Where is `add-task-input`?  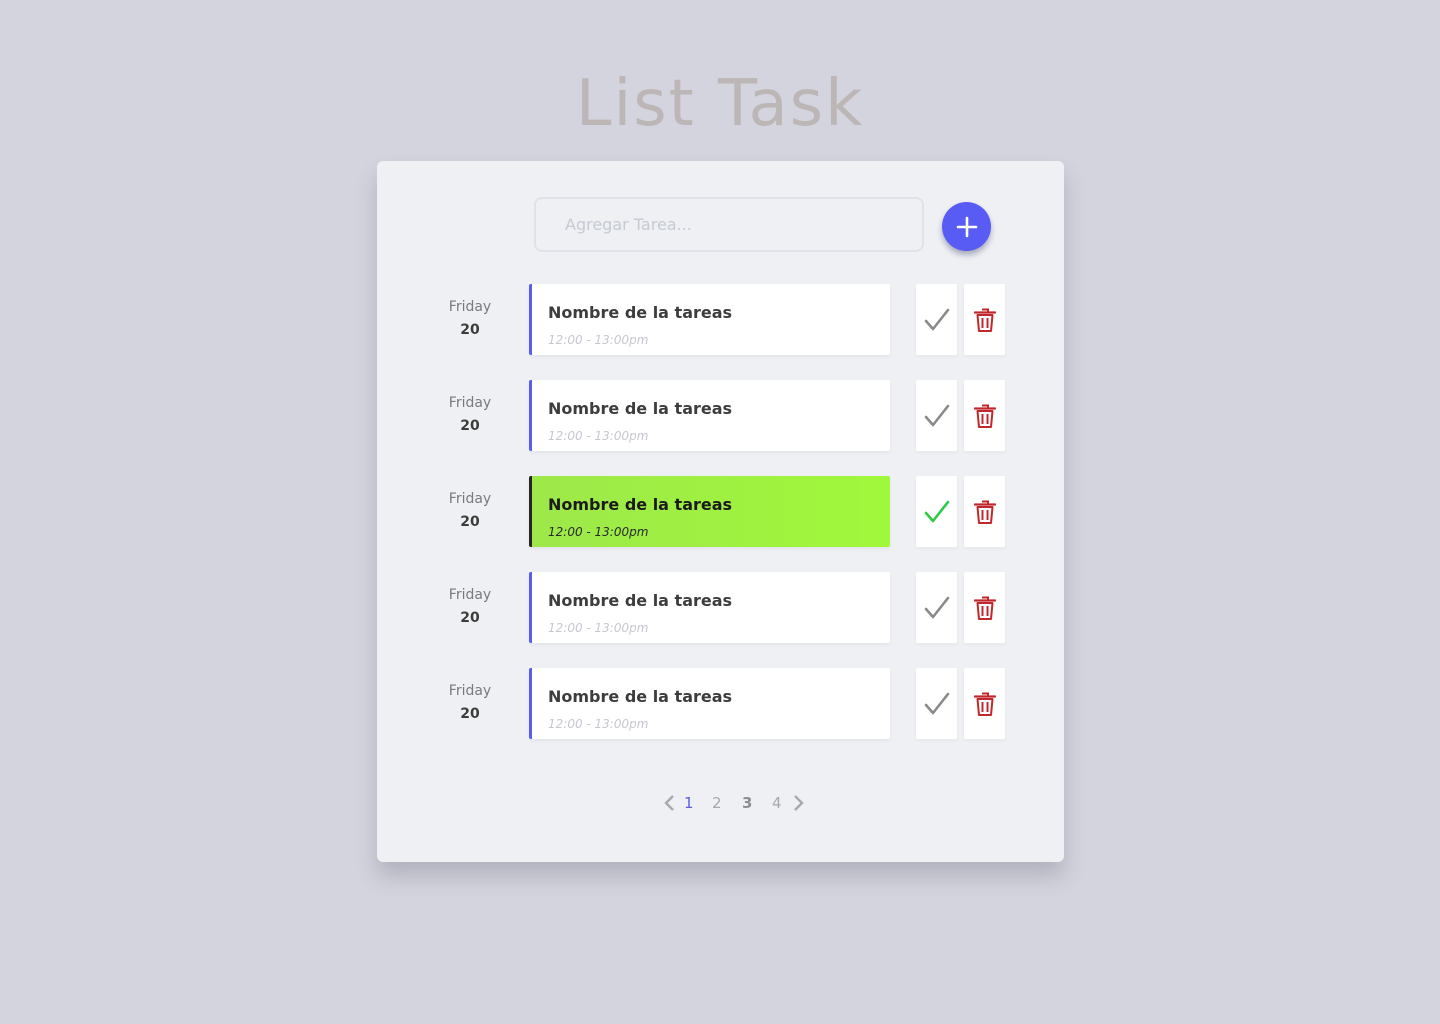 add-task-input is located at coordinates (729, 224).